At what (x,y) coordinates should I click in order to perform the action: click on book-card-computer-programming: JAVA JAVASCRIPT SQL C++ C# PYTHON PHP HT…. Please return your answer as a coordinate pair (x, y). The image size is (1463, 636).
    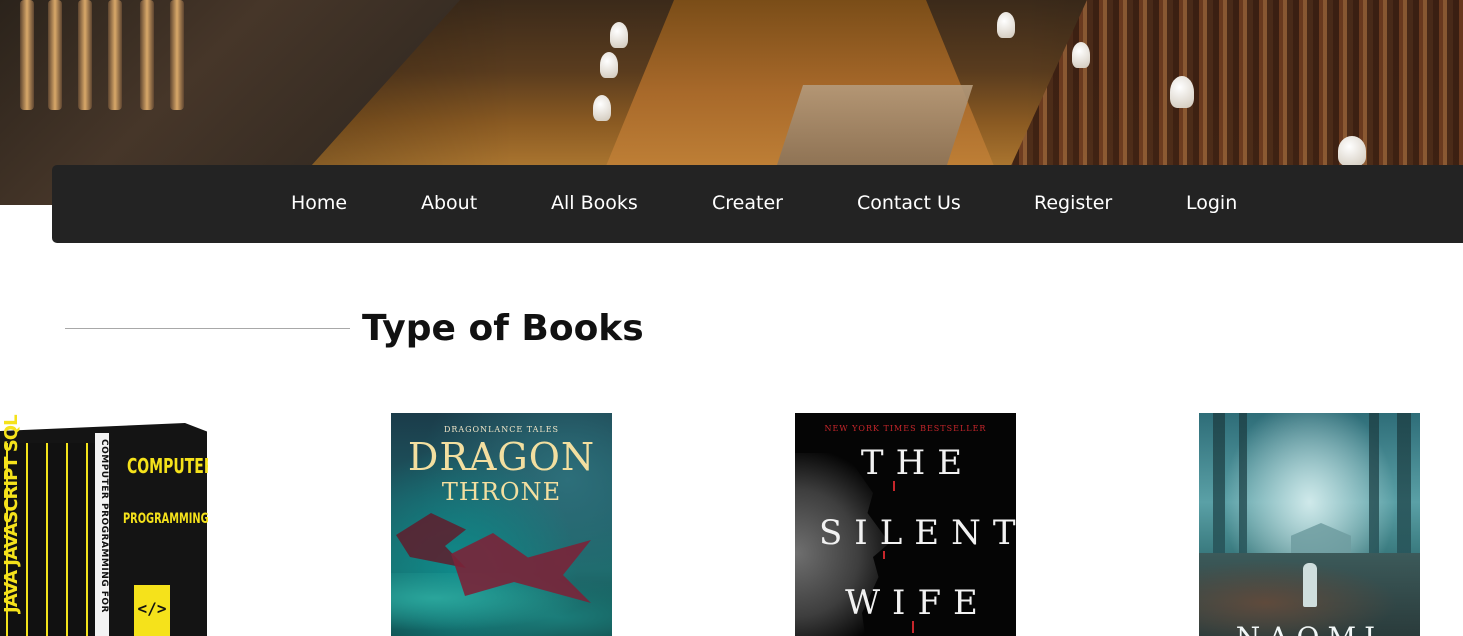
    Looking at the image, I should click on (104, 524).